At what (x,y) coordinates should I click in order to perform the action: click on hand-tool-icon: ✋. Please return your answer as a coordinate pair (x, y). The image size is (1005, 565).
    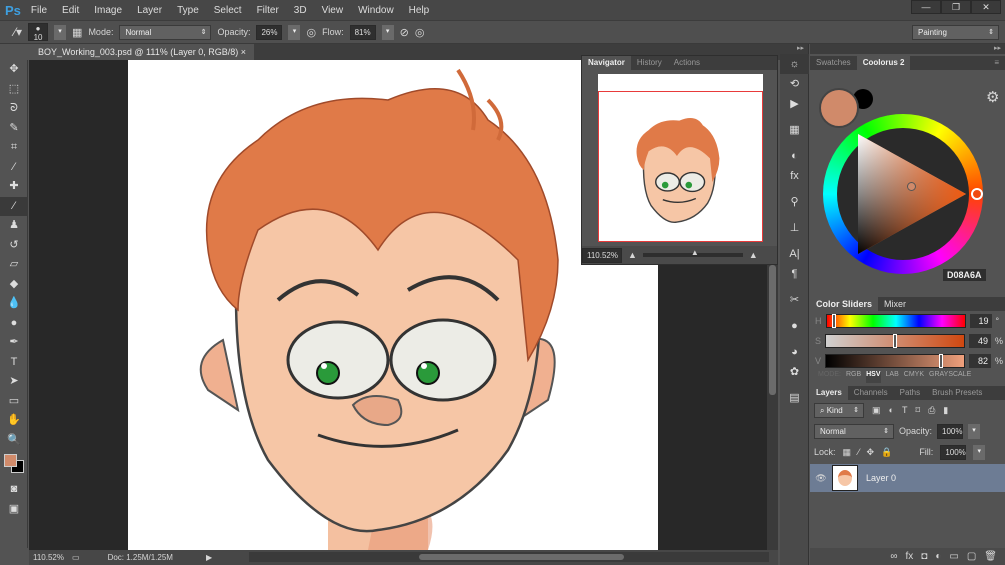
    Looking at the image, I should click on (14, 421).